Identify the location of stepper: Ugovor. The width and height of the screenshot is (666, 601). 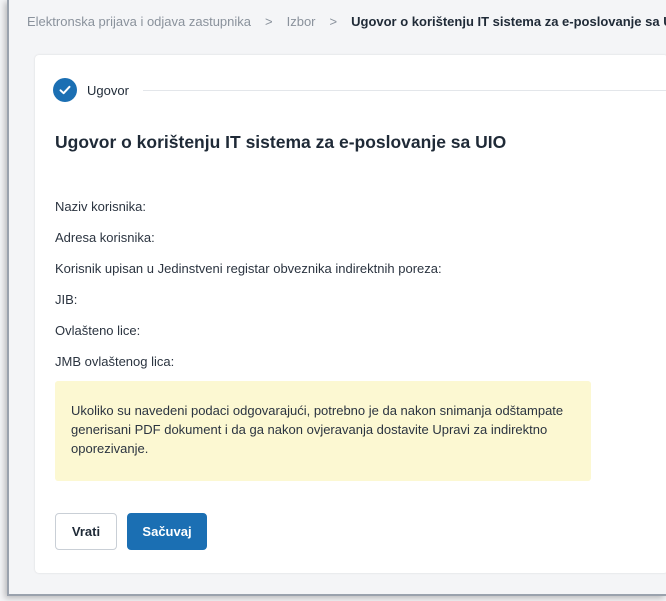
(359, 90).